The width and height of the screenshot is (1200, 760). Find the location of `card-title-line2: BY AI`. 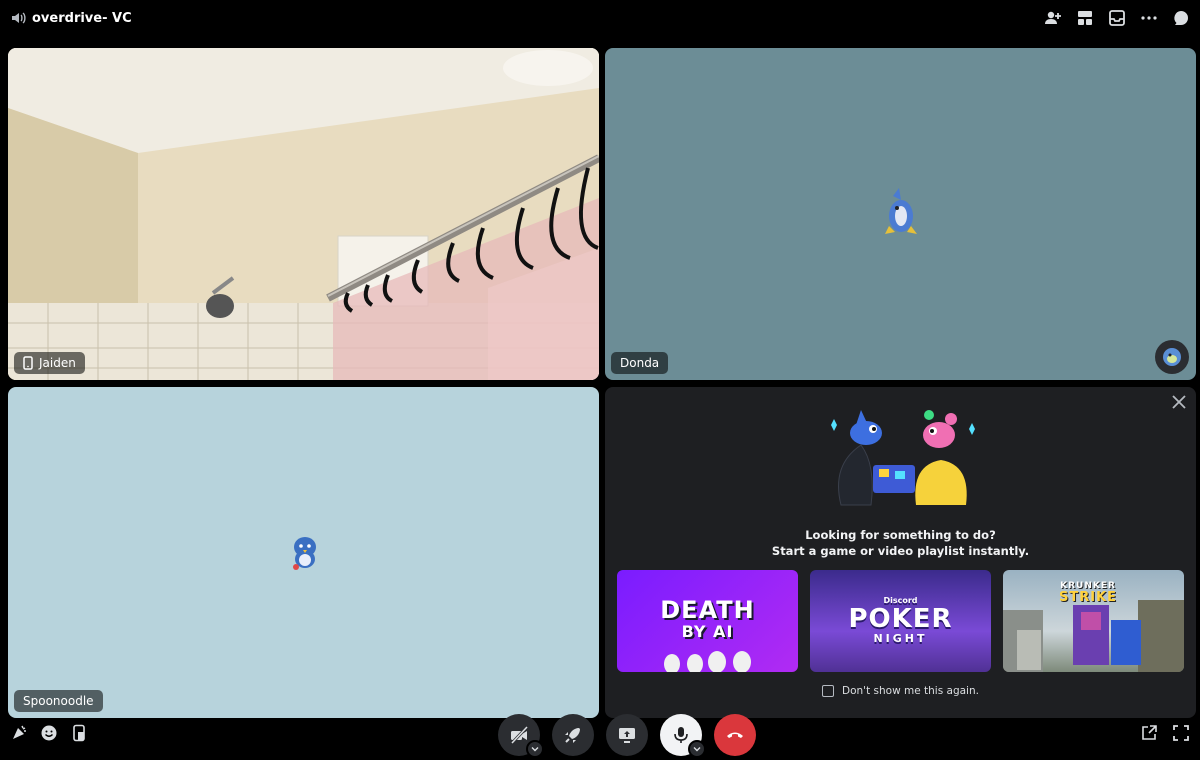

card-title-line2: BY AI is located at coordinates (707, 631).